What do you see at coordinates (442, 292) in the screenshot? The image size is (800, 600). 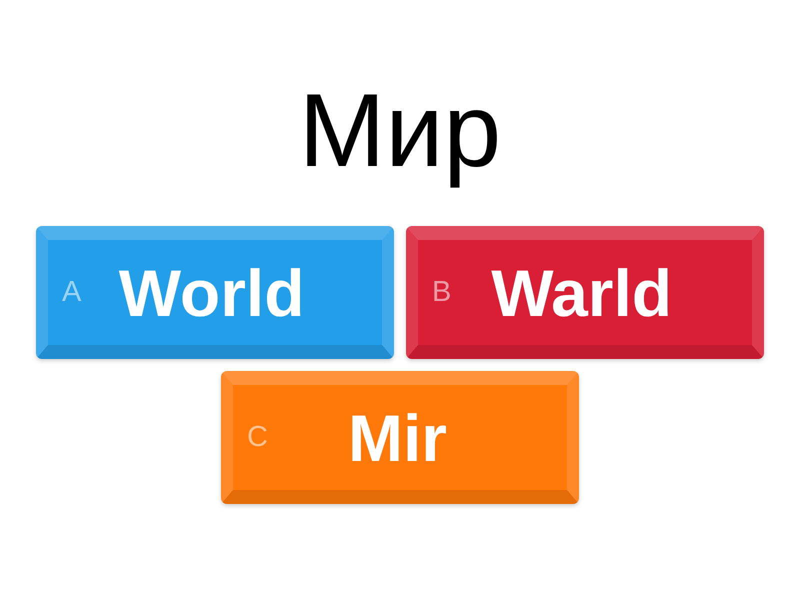 I see `answer-letter: B` at bounding box center [442, 292].